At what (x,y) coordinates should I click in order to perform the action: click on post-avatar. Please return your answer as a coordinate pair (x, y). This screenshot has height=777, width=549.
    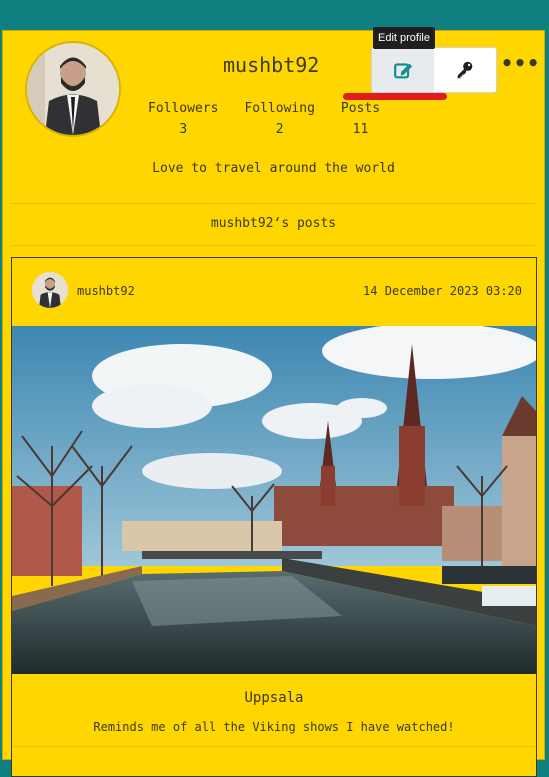
    Looking at the image, I should click on (50, 290).